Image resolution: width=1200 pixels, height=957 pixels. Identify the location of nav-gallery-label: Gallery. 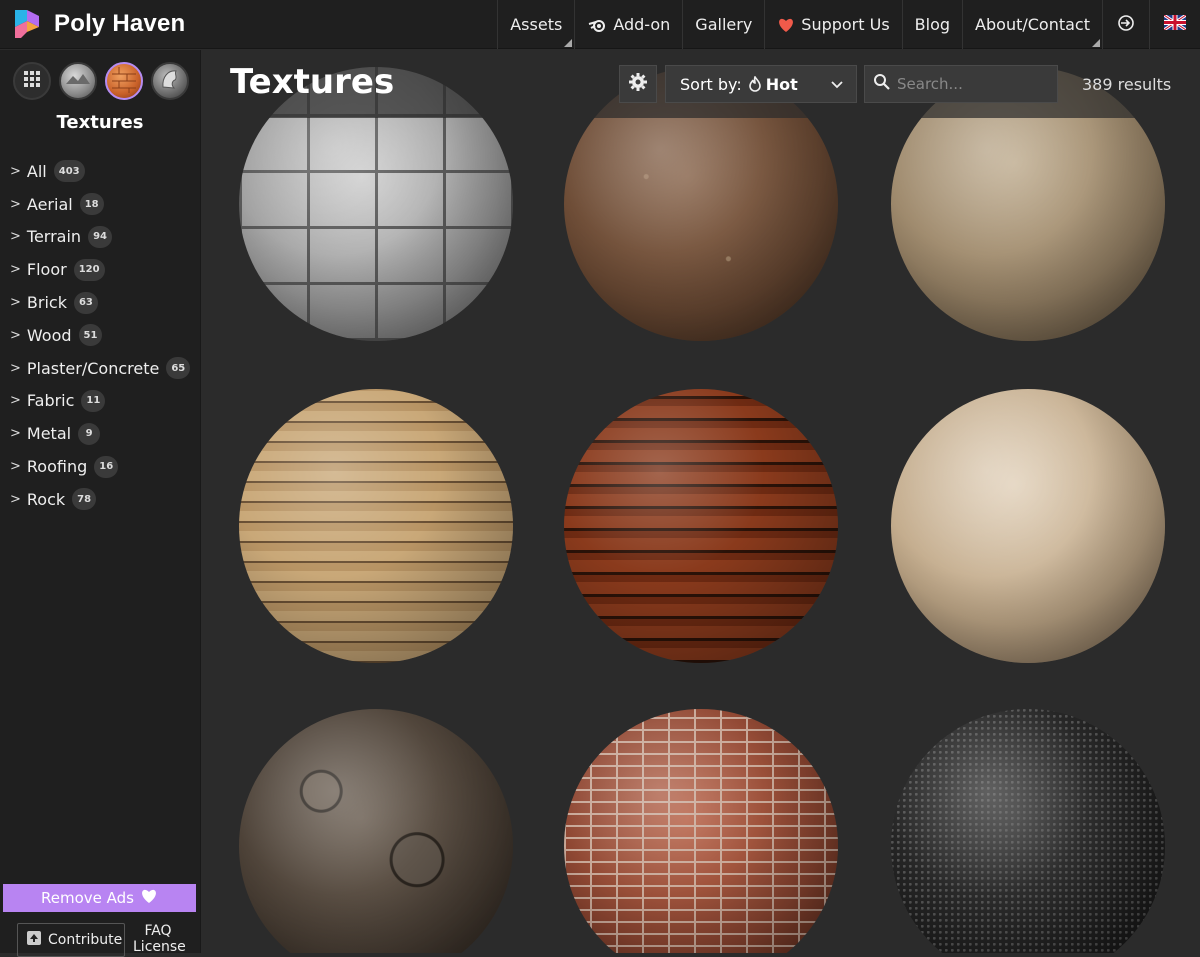
(724, 24).